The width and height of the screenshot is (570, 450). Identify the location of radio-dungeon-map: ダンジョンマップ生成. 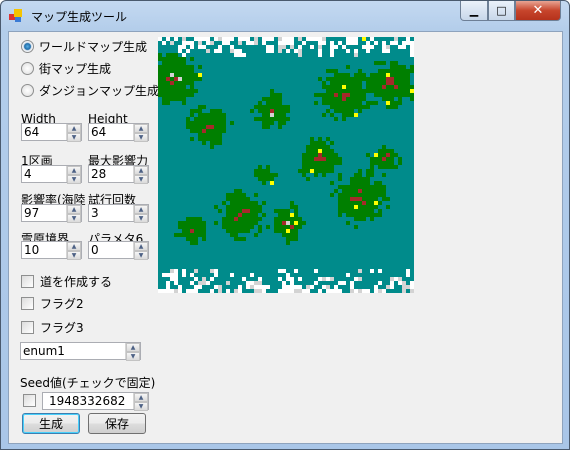
(90, 90).